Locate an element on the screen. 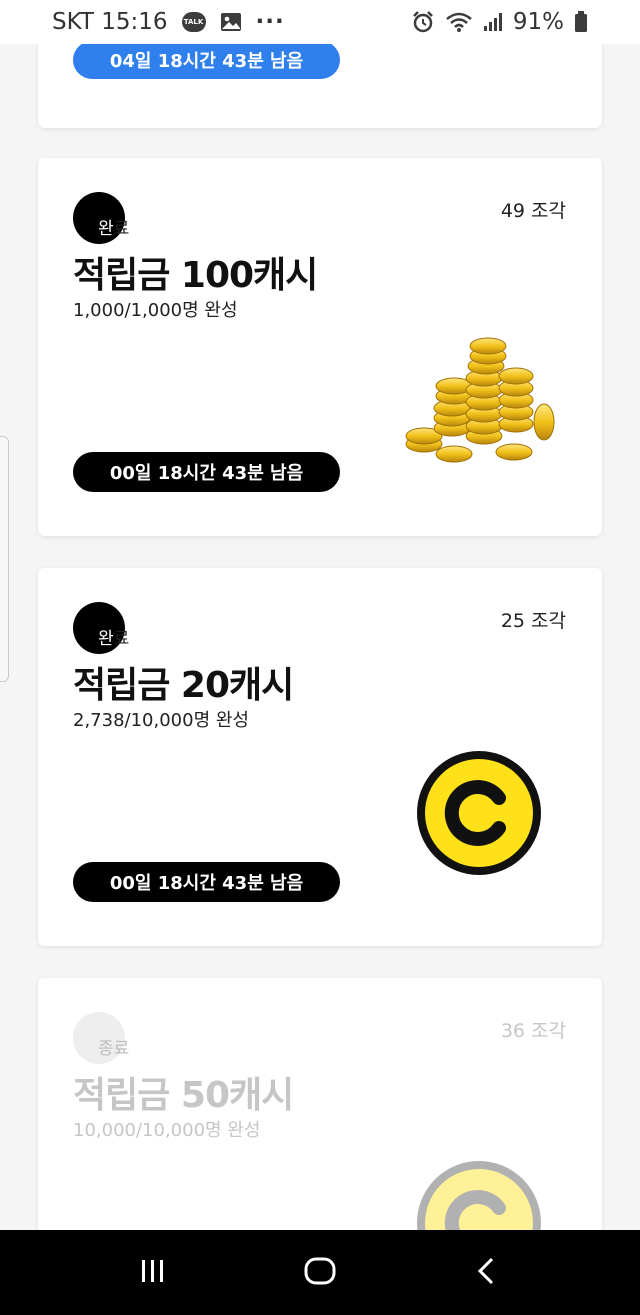 The width and height of the screenshot is (640, 1315). wifi-icon is located at coordinates (459, 22).